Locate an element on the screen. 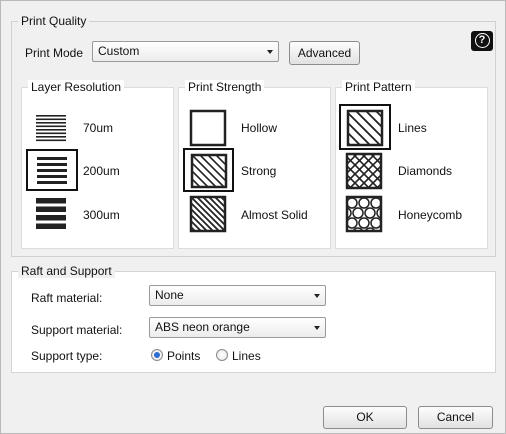 Image resolution: width=506 pixels, height=434 pixels. layer-resolution-legend: Layer Resolution is located at coordinates (76, 87).